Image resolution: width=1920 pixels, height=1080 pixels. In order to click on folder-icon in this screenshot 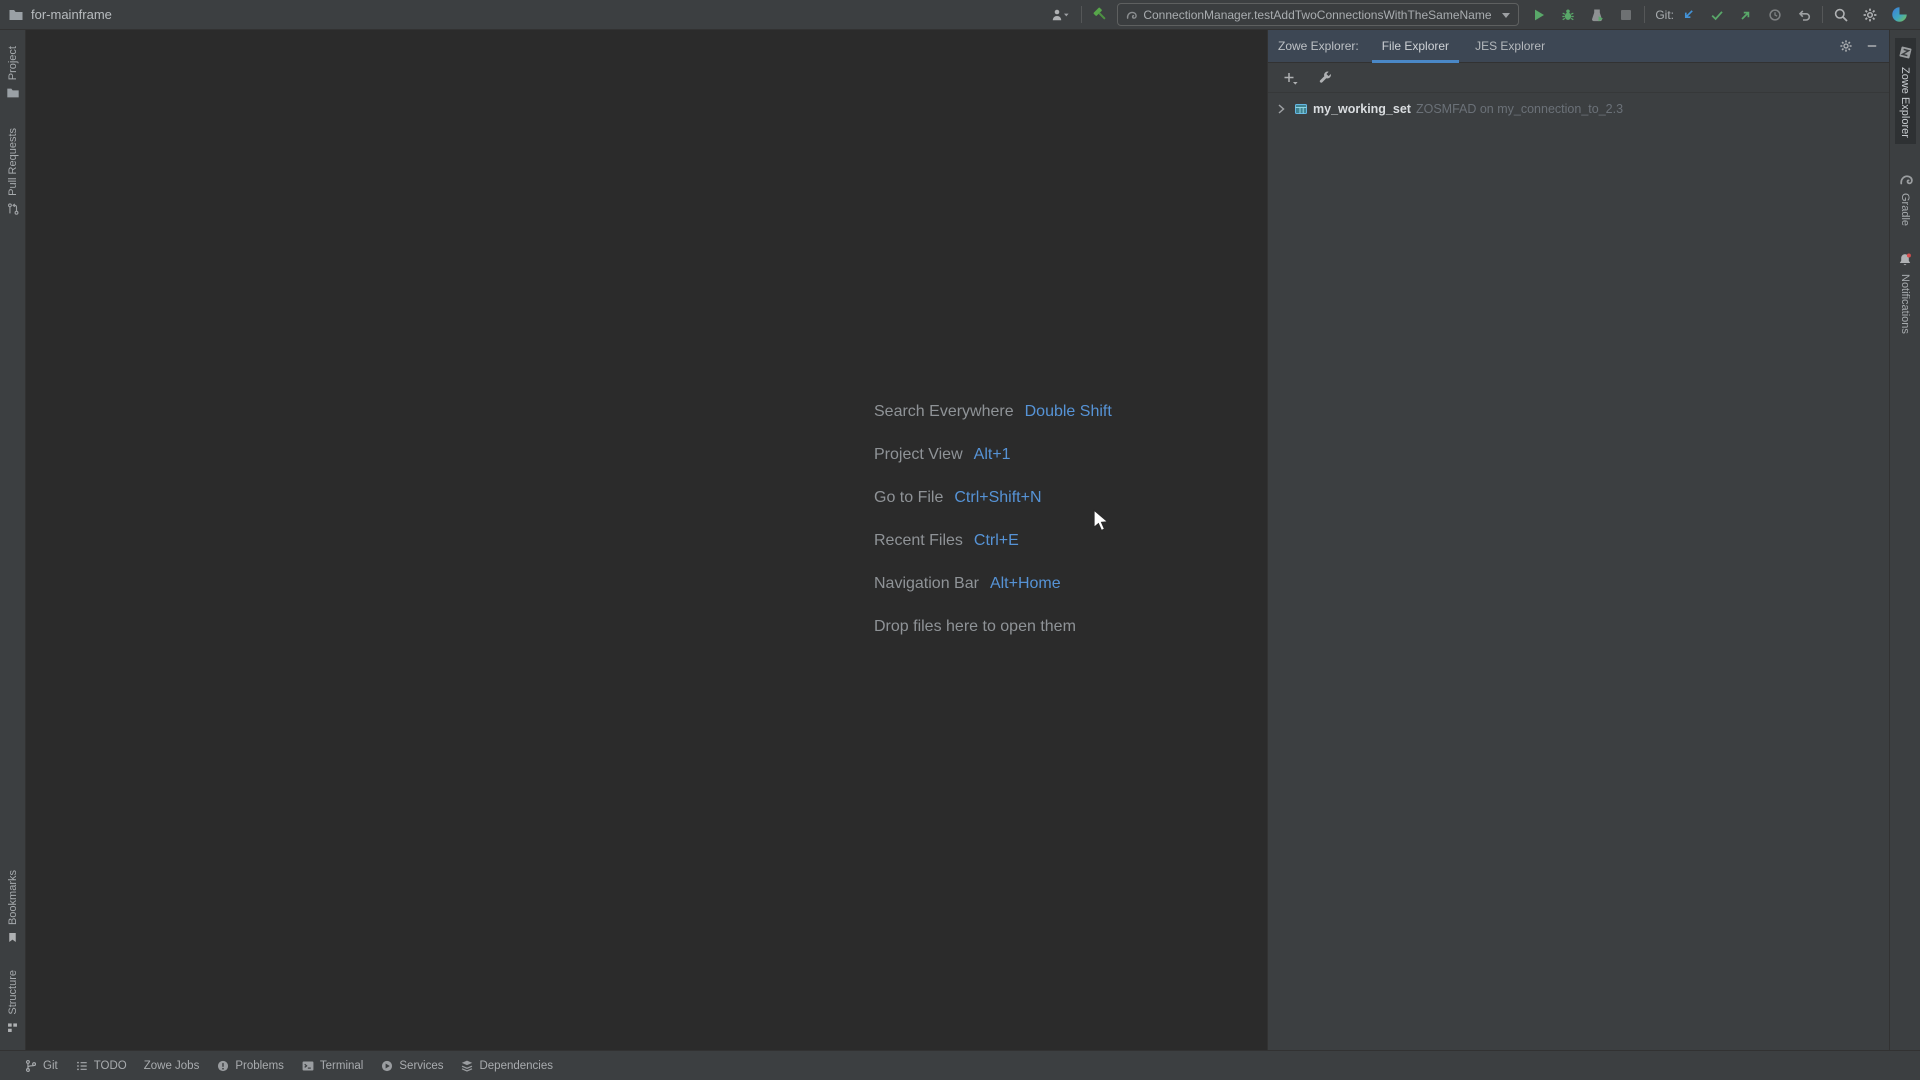, I will do `click(12, 93)`.